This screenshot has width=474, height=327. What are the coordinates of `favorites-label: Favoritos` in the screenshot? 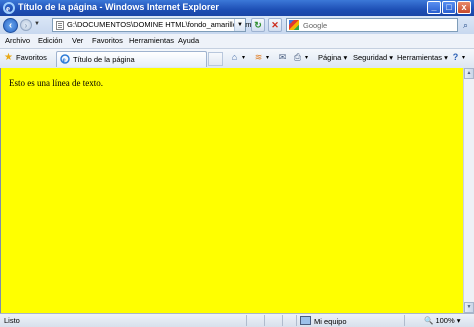 It's located at (31, 57).